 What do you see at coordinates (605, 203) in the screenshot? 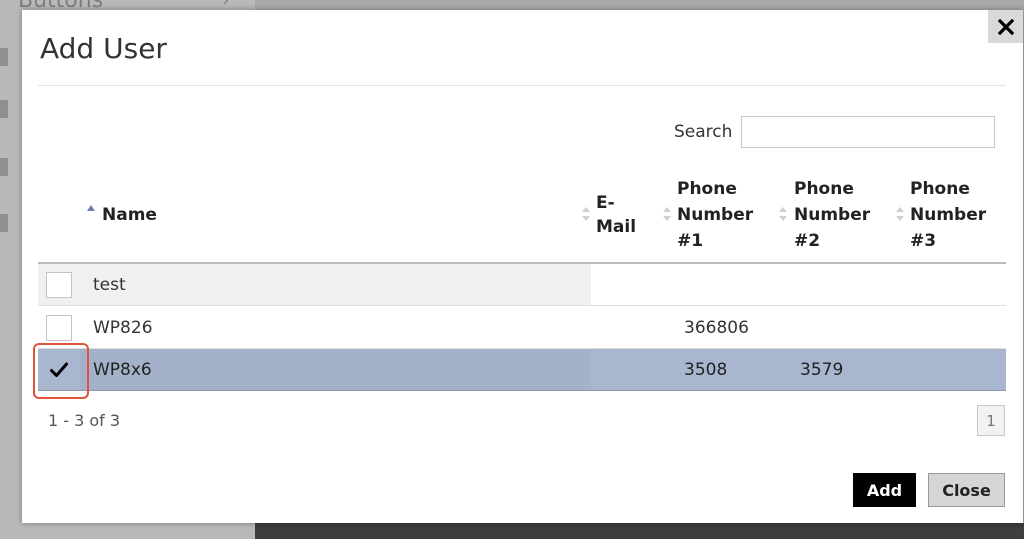
I see `column-header-email-line: E-` at bounding box center [605, 203].